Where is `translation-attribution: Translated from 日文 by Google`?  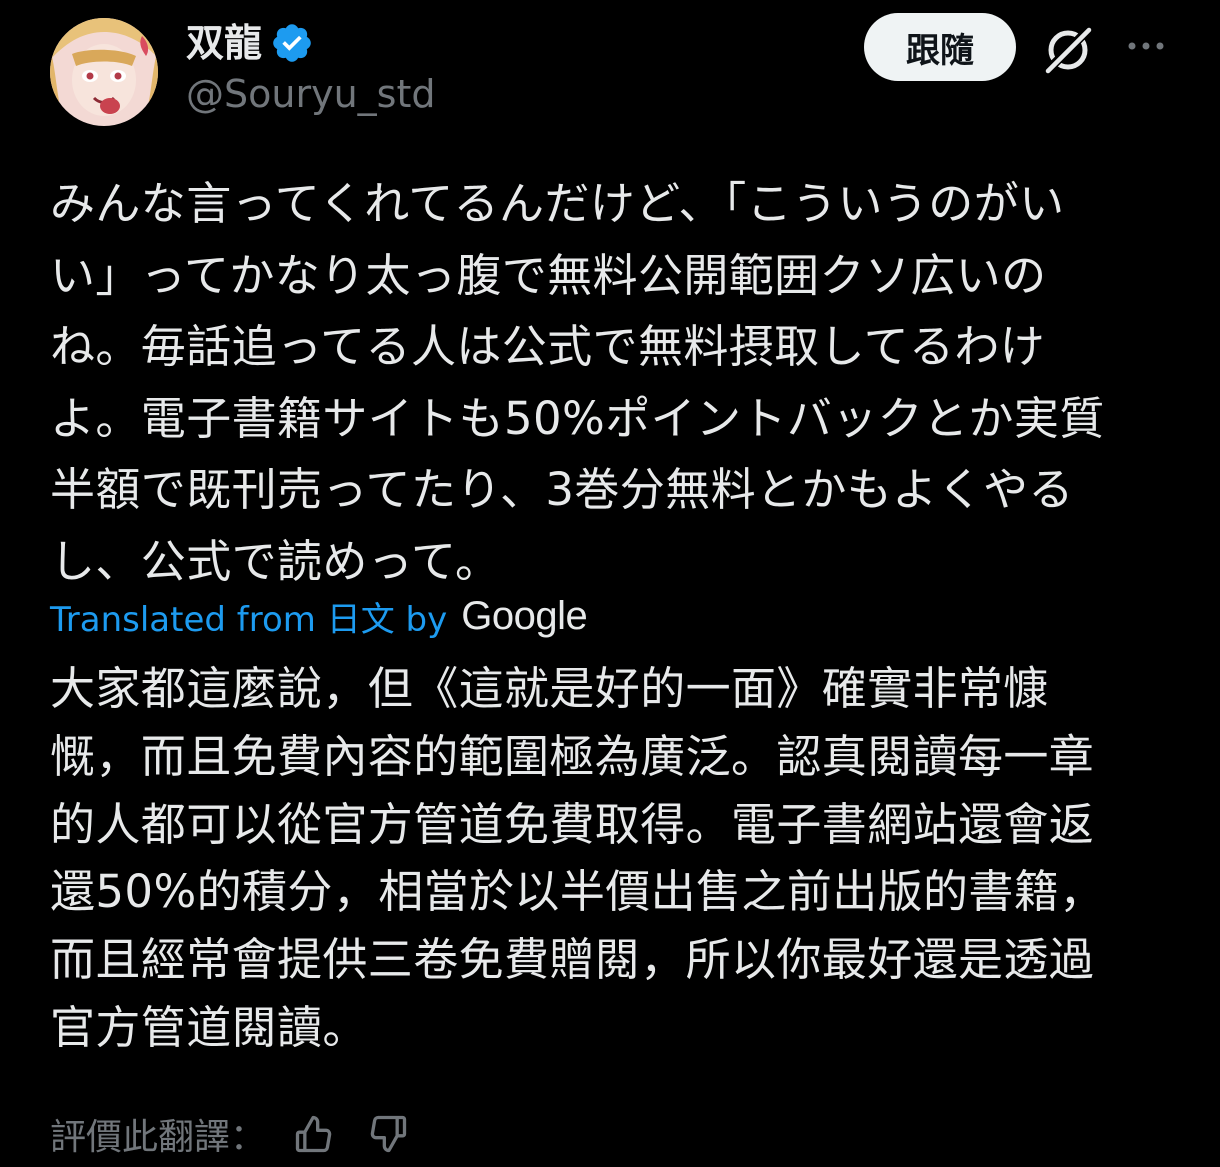 translation-attribution: Translated from 日文 by Google is located at coordinates (319, 616).